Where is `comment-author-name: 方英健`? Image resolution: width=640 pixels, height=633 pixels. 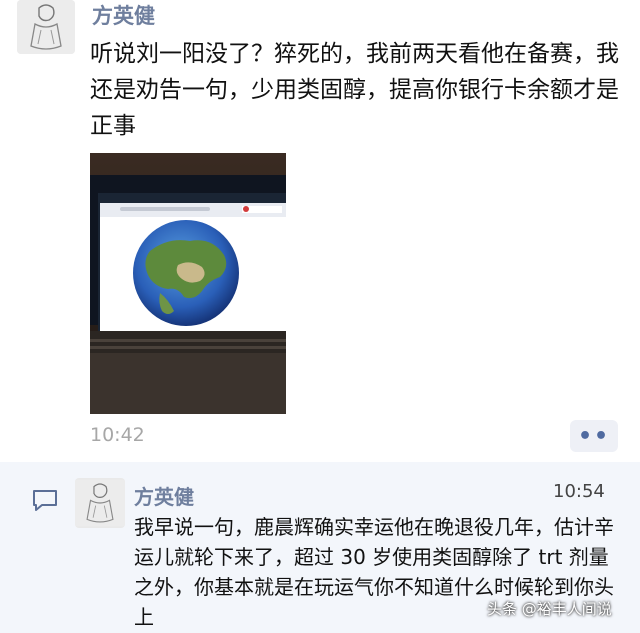 comment-author-name: 方英健 is located at coordinates (164, 495).